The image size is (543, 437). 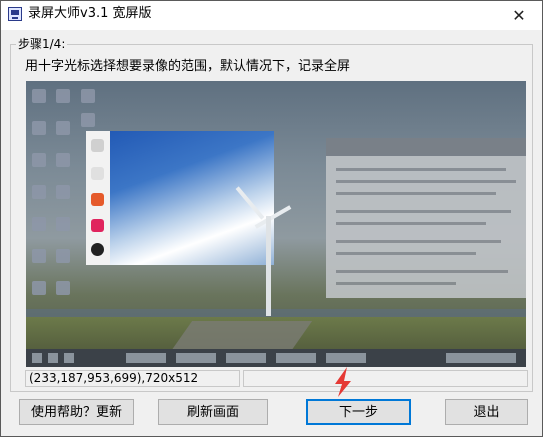 I want to click on status-extra-field, so click(x=385, y=378).